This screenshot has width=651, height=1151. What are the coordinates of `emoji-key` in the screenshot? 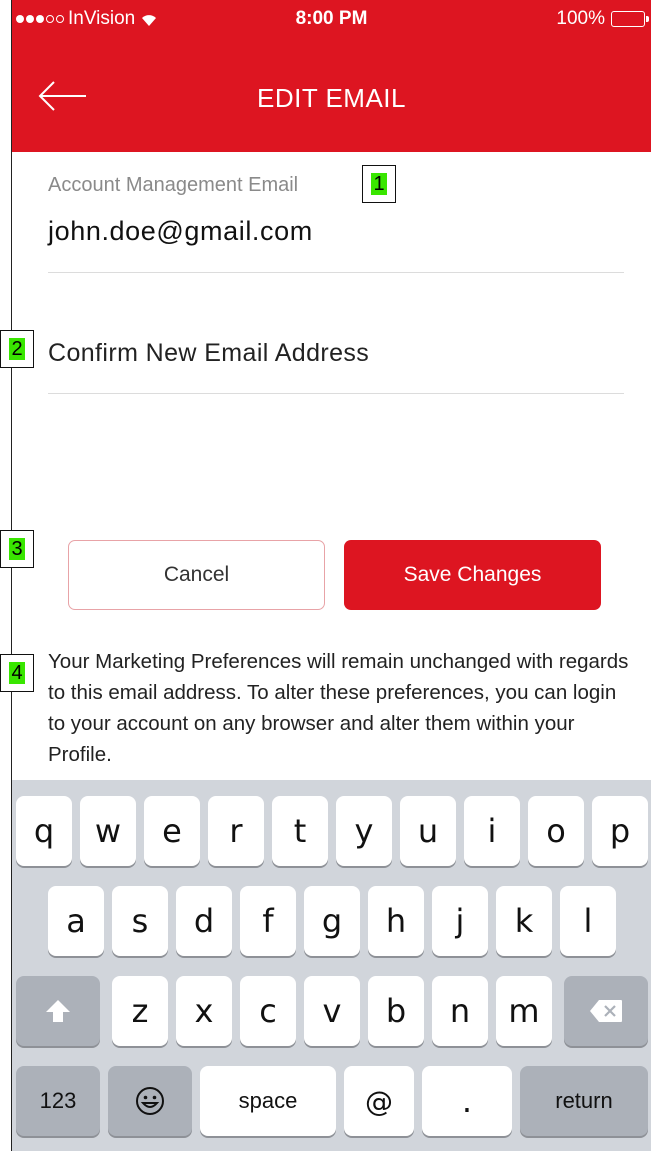 It's located at (150, 1101).